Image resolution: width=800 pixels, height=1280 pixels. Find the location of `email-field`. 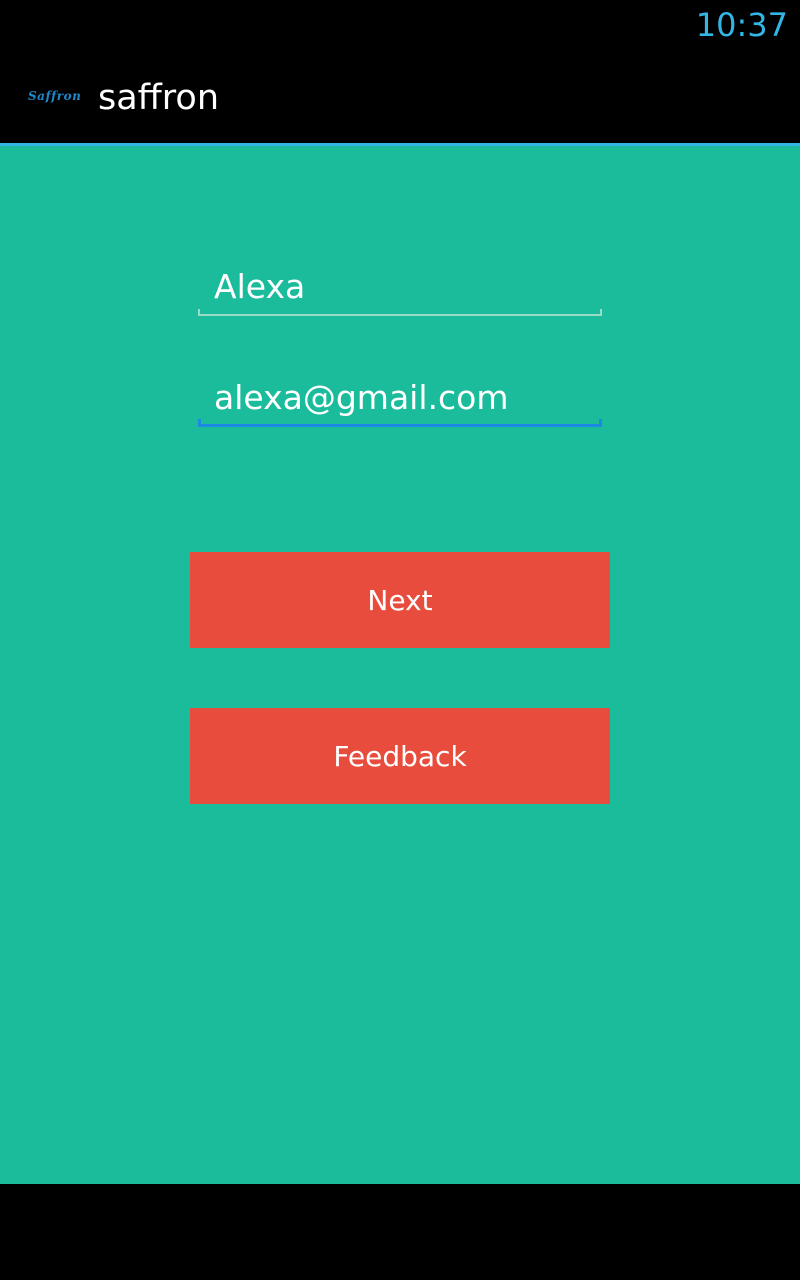

email-field is located at coordinates (400, 399).